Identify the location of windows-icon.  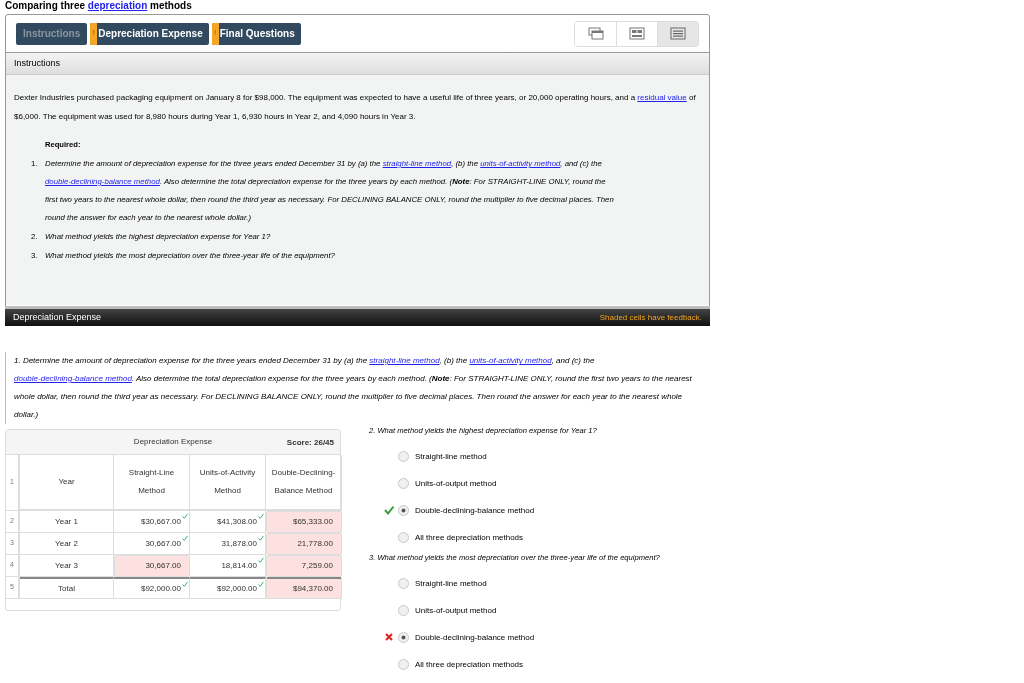
(595, 33).